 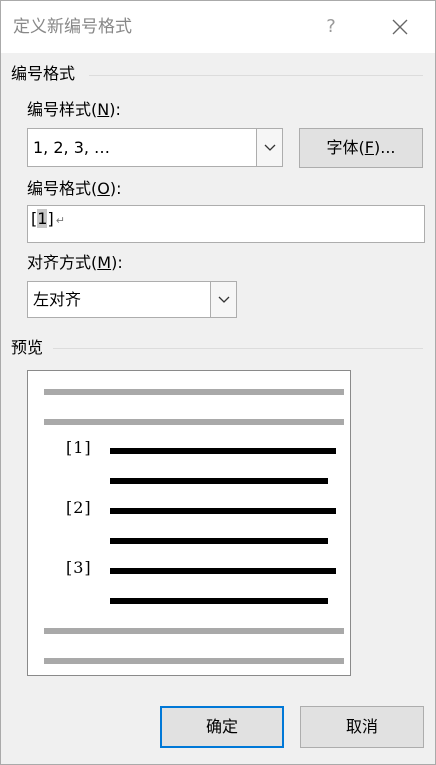 What do you see at coordinates (60, 220) in the screenshot?
I see `paragraph-mark-icon: ↵` at bounding box center [60, 220].